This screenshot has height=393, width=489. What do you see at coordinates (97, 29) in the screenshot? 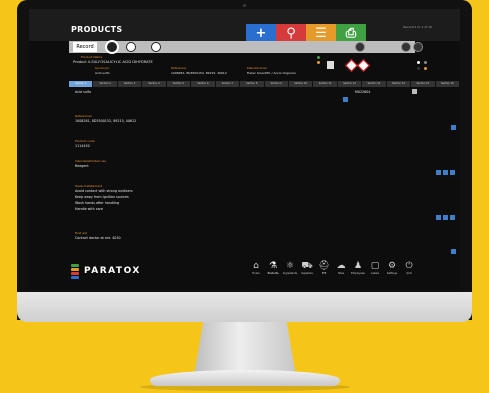
I see `page-title: PRODUCTS` at bounding box center [97, 29].